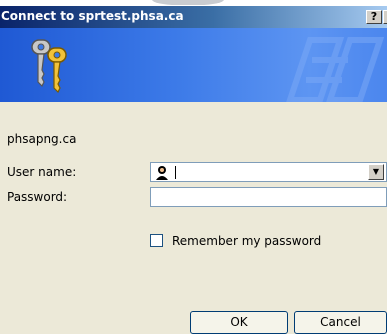  What do you see at coordinates (92, 16) in the screenshot?
I see `window-title: Connect to sprtest.phsa.ca` at bounding box center [92, 16].